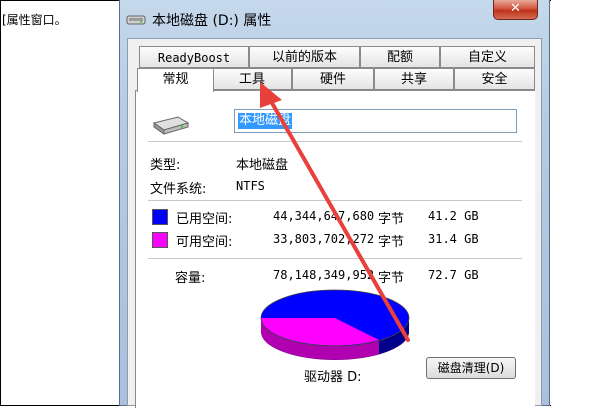 The height and width of the screenshot is (408, 606). I want to click on separator-top, so click(335, 141).